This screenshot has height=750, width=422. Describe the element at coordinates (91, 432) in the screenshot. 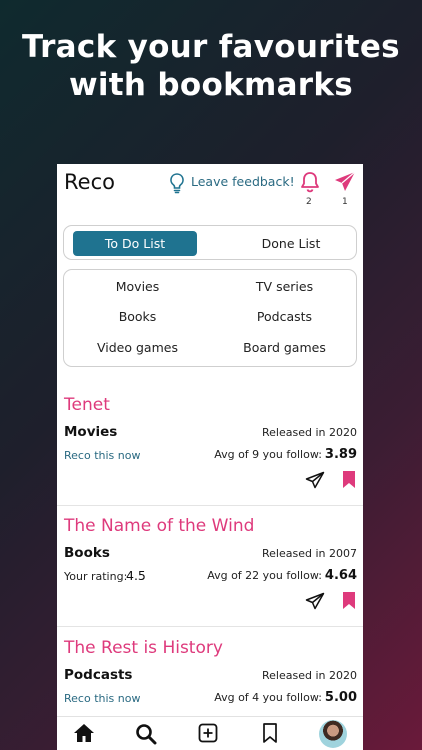

I see `item-type: Movies` at that location.